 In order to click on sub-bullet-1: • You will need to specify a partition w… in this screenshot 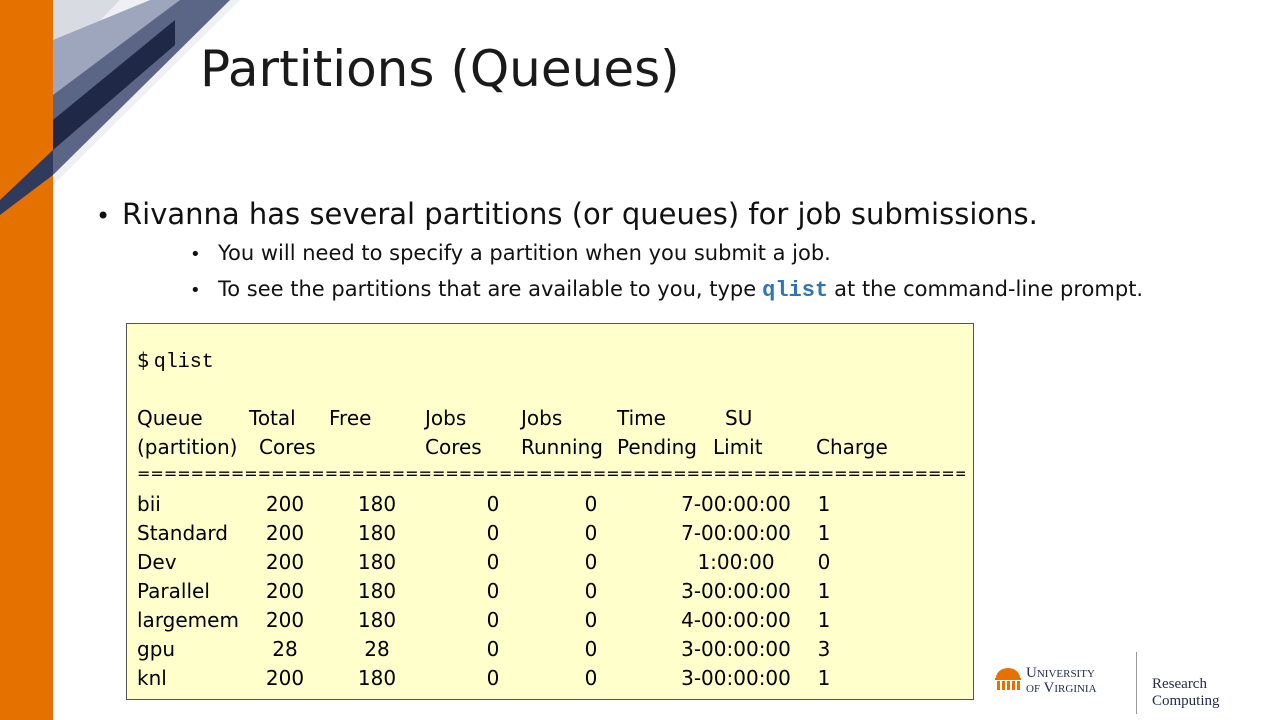, I will do `click(698, 259)`.